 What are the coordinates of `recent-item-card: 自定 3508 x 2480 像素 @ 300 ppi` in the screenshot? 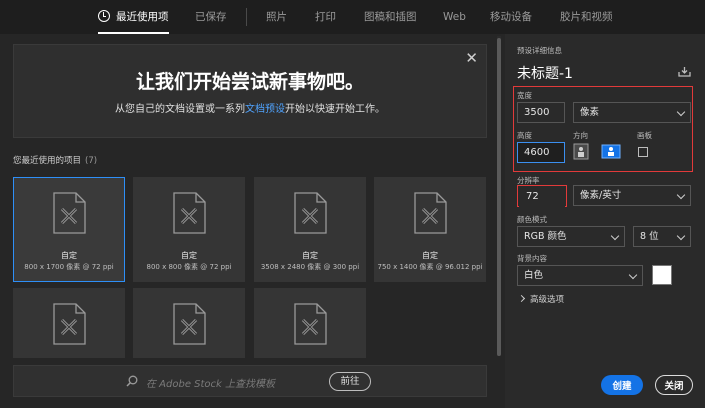 It's located at (310, 229).